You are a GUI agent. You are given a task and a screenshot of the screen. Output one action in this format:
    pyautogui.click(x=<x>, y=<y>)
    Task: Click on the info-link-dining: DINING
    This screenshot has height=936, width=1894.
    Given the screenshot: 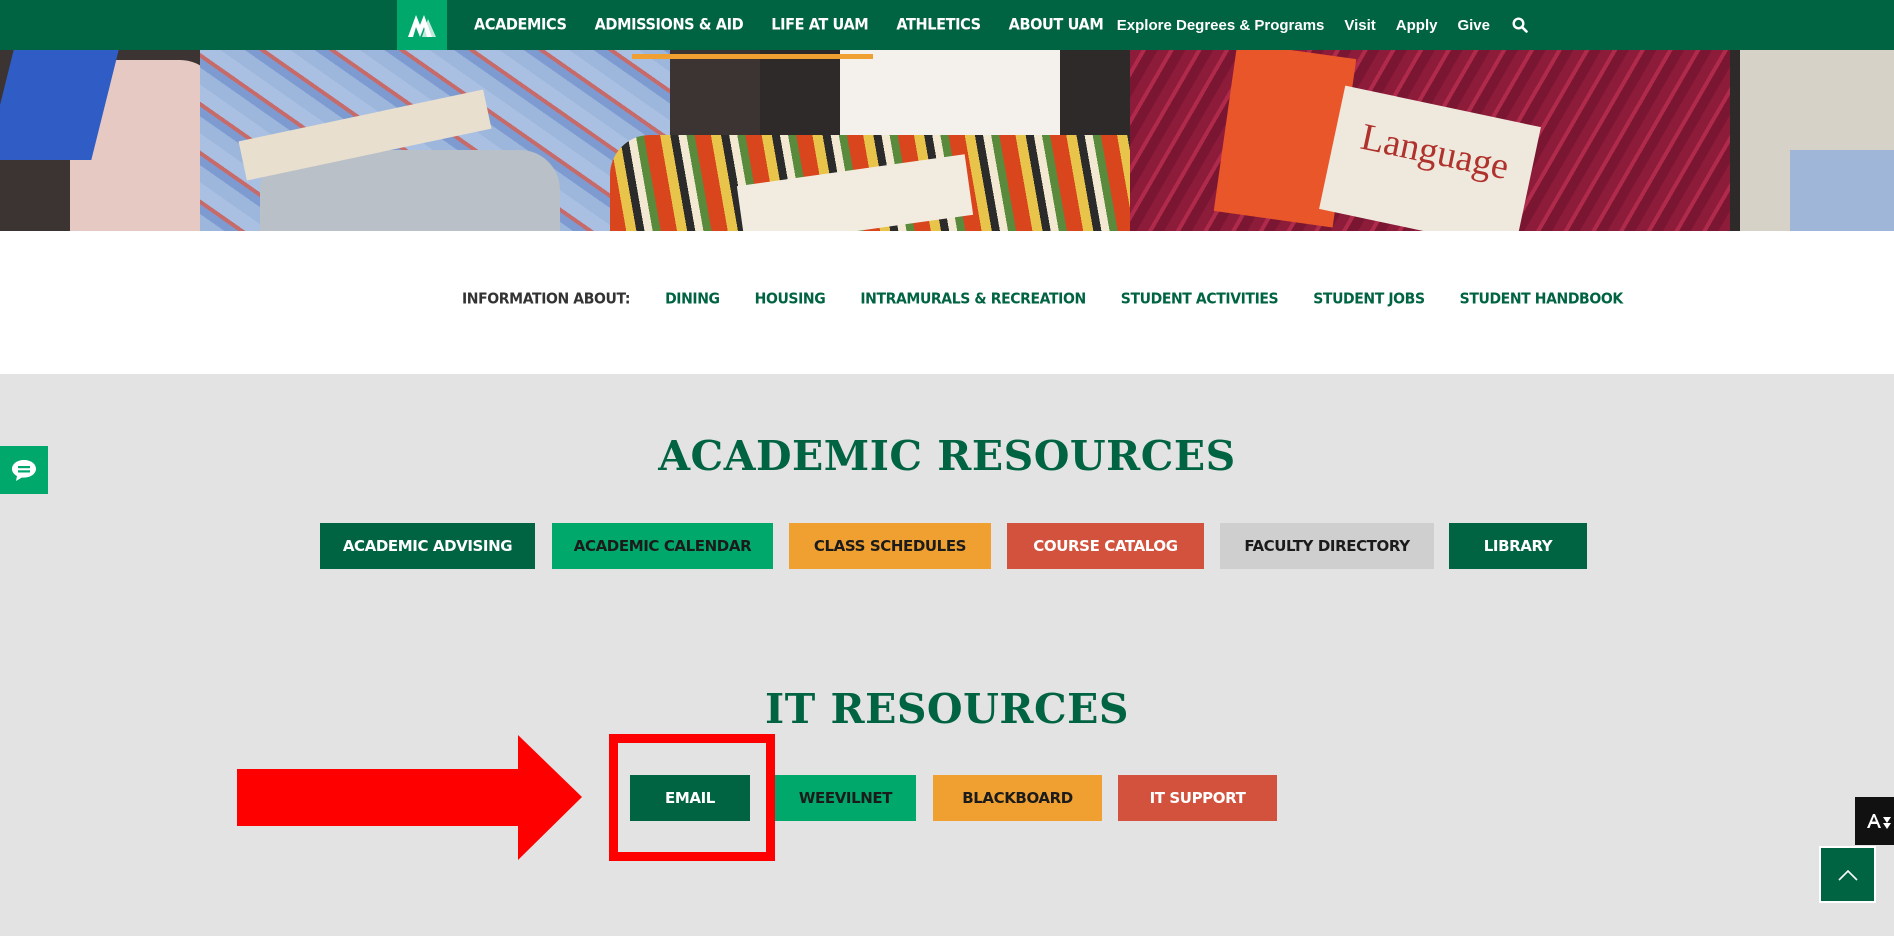 What is the action you would take?
    pyautogui.click(x=692, y=299)
    